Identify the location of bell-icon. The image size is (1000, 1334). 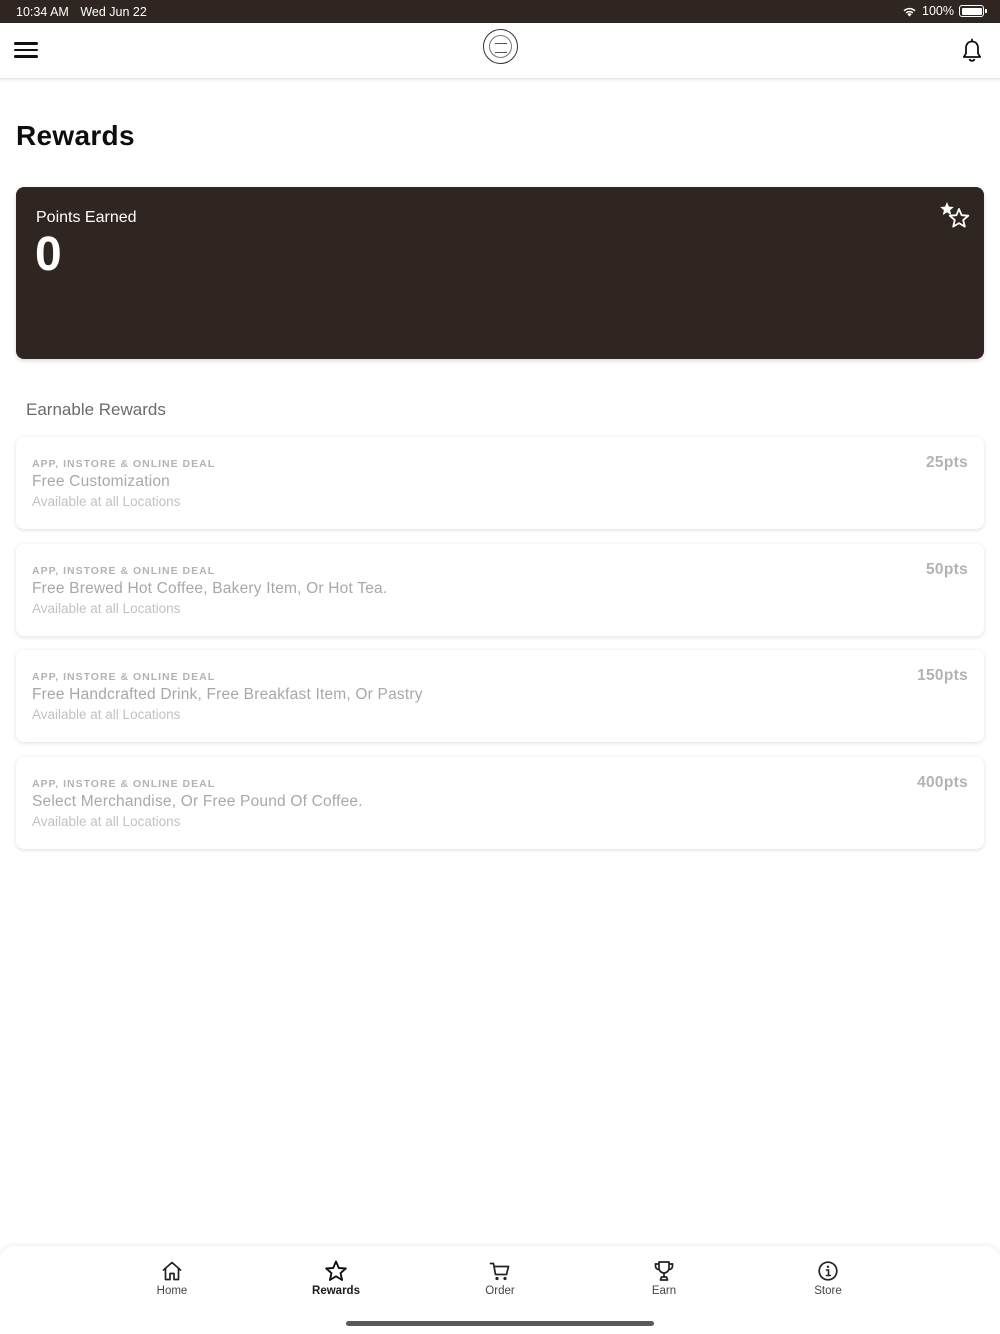
(972, 51).